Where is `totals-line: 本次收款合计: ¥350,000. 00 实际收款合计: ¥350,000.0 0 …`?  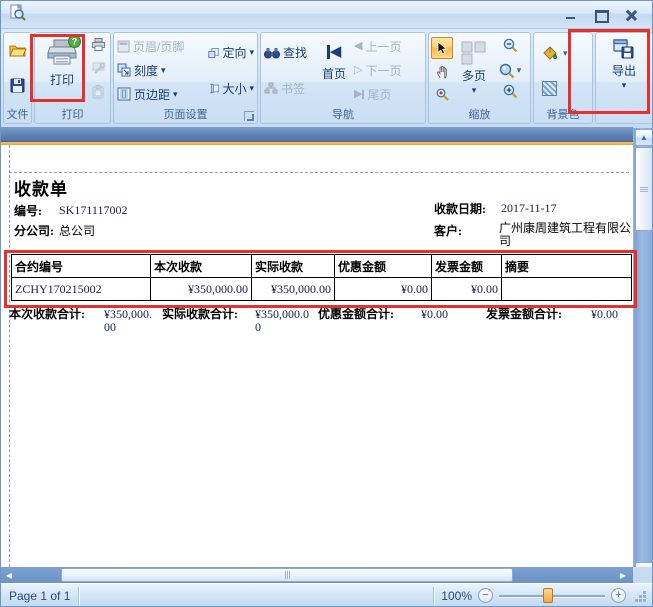 totals-line: 本次收款合计: ¥350,000. 00 实际收款合计: ¥350,000.0 0 … is located at coordinates (317, 323).